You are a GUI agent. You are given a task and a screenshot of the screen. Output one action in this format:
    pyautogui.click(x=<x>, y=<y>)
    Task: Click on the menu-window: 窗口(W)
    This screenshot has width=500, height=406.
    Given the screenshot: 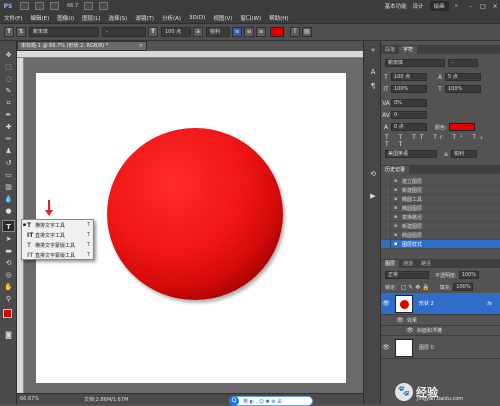 What is the action you would take?
    pyautogui.click(x=250, y=18)
    